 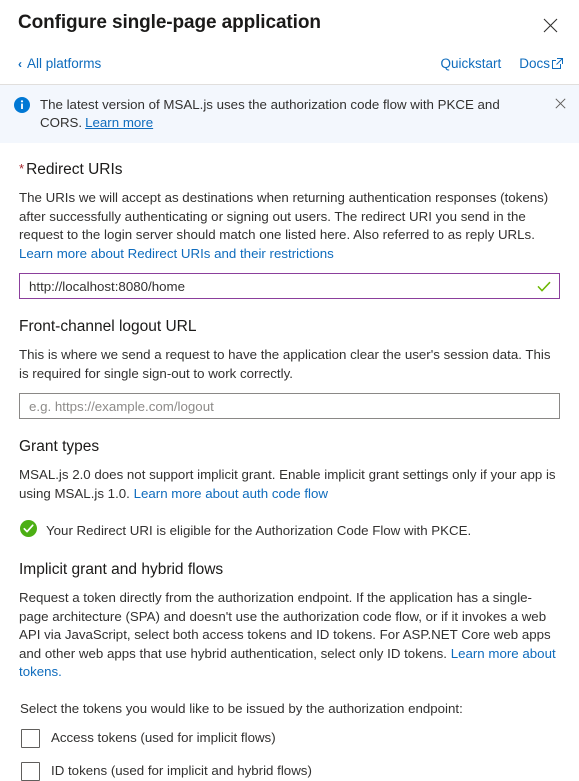 I want to click on redirect-uri-input, so click(x=278, y=286).